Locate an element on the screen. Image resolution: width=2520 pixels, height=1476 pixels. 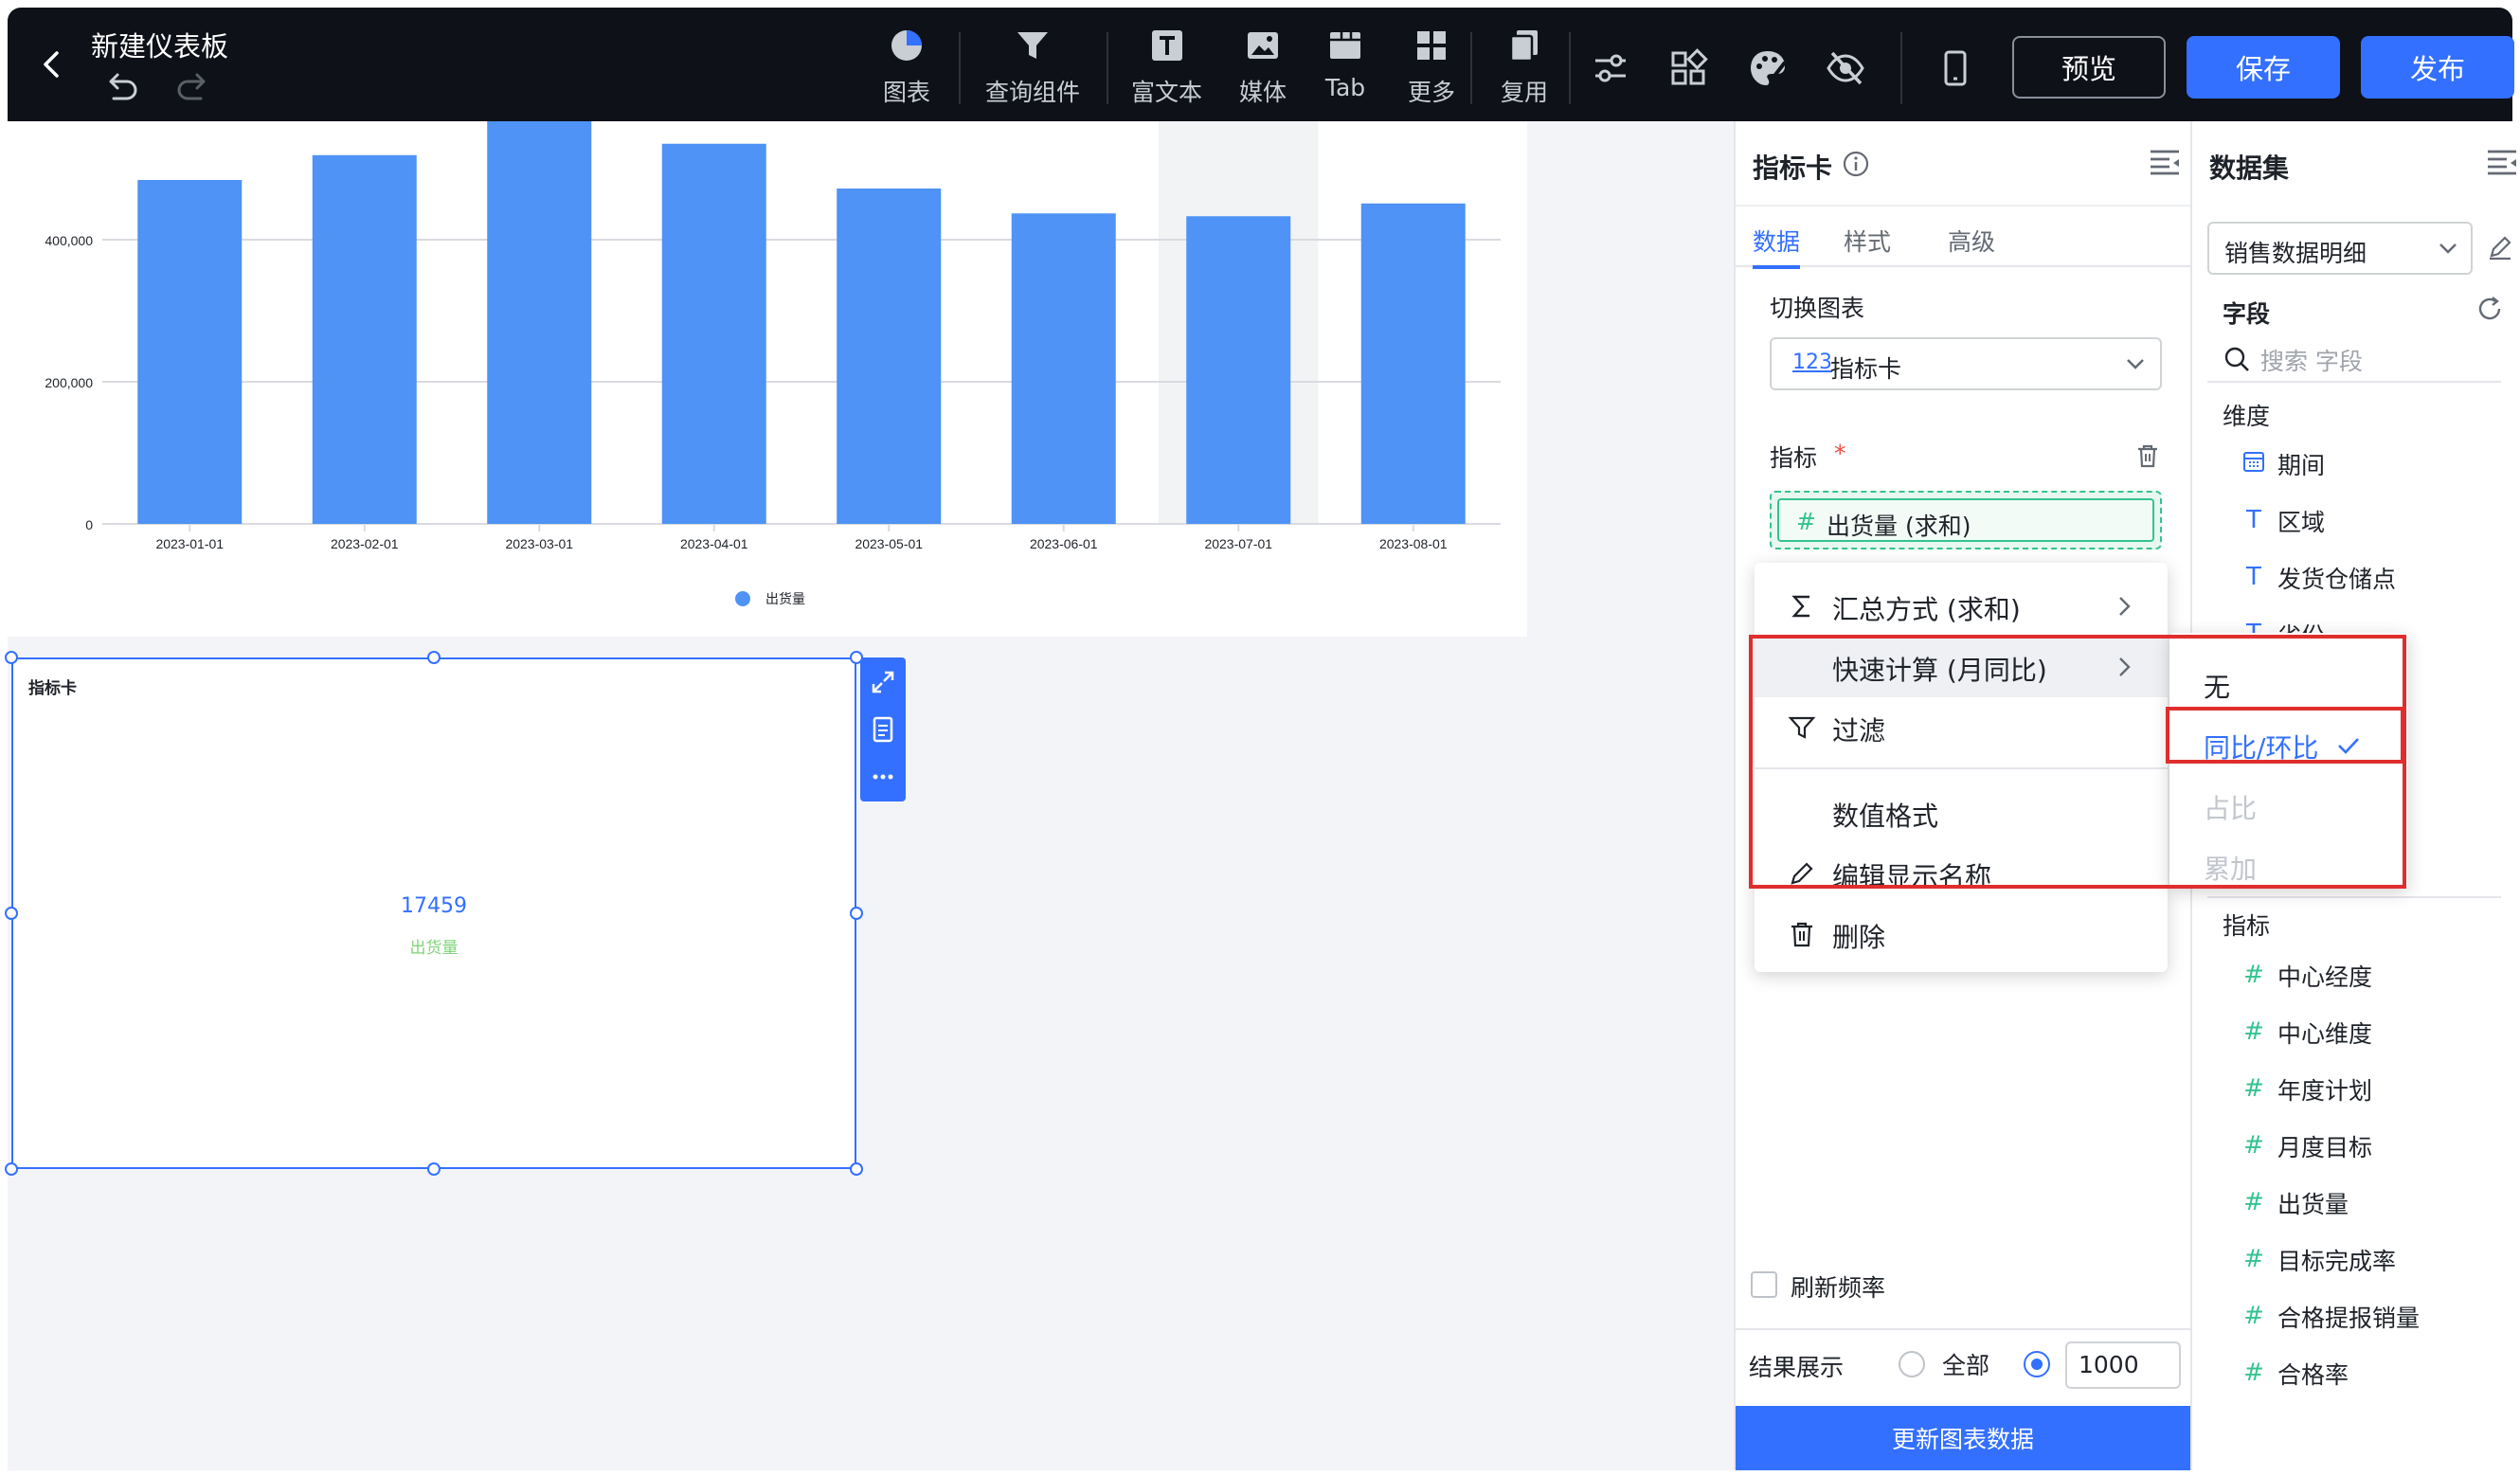
toolbar-query: 查询组件 is located at coordinates (1032, 70).